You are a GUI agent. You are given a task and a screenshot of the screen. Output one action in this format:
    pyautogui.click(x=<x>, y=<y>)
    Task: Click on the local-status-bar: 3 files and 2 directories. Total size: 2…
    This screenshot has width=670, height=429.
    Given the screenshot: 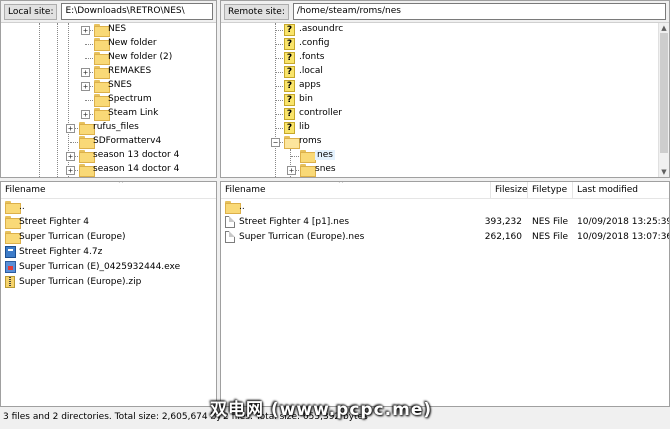 What is the action you would take?
    pyautogui.click(x=117, y=418)
    